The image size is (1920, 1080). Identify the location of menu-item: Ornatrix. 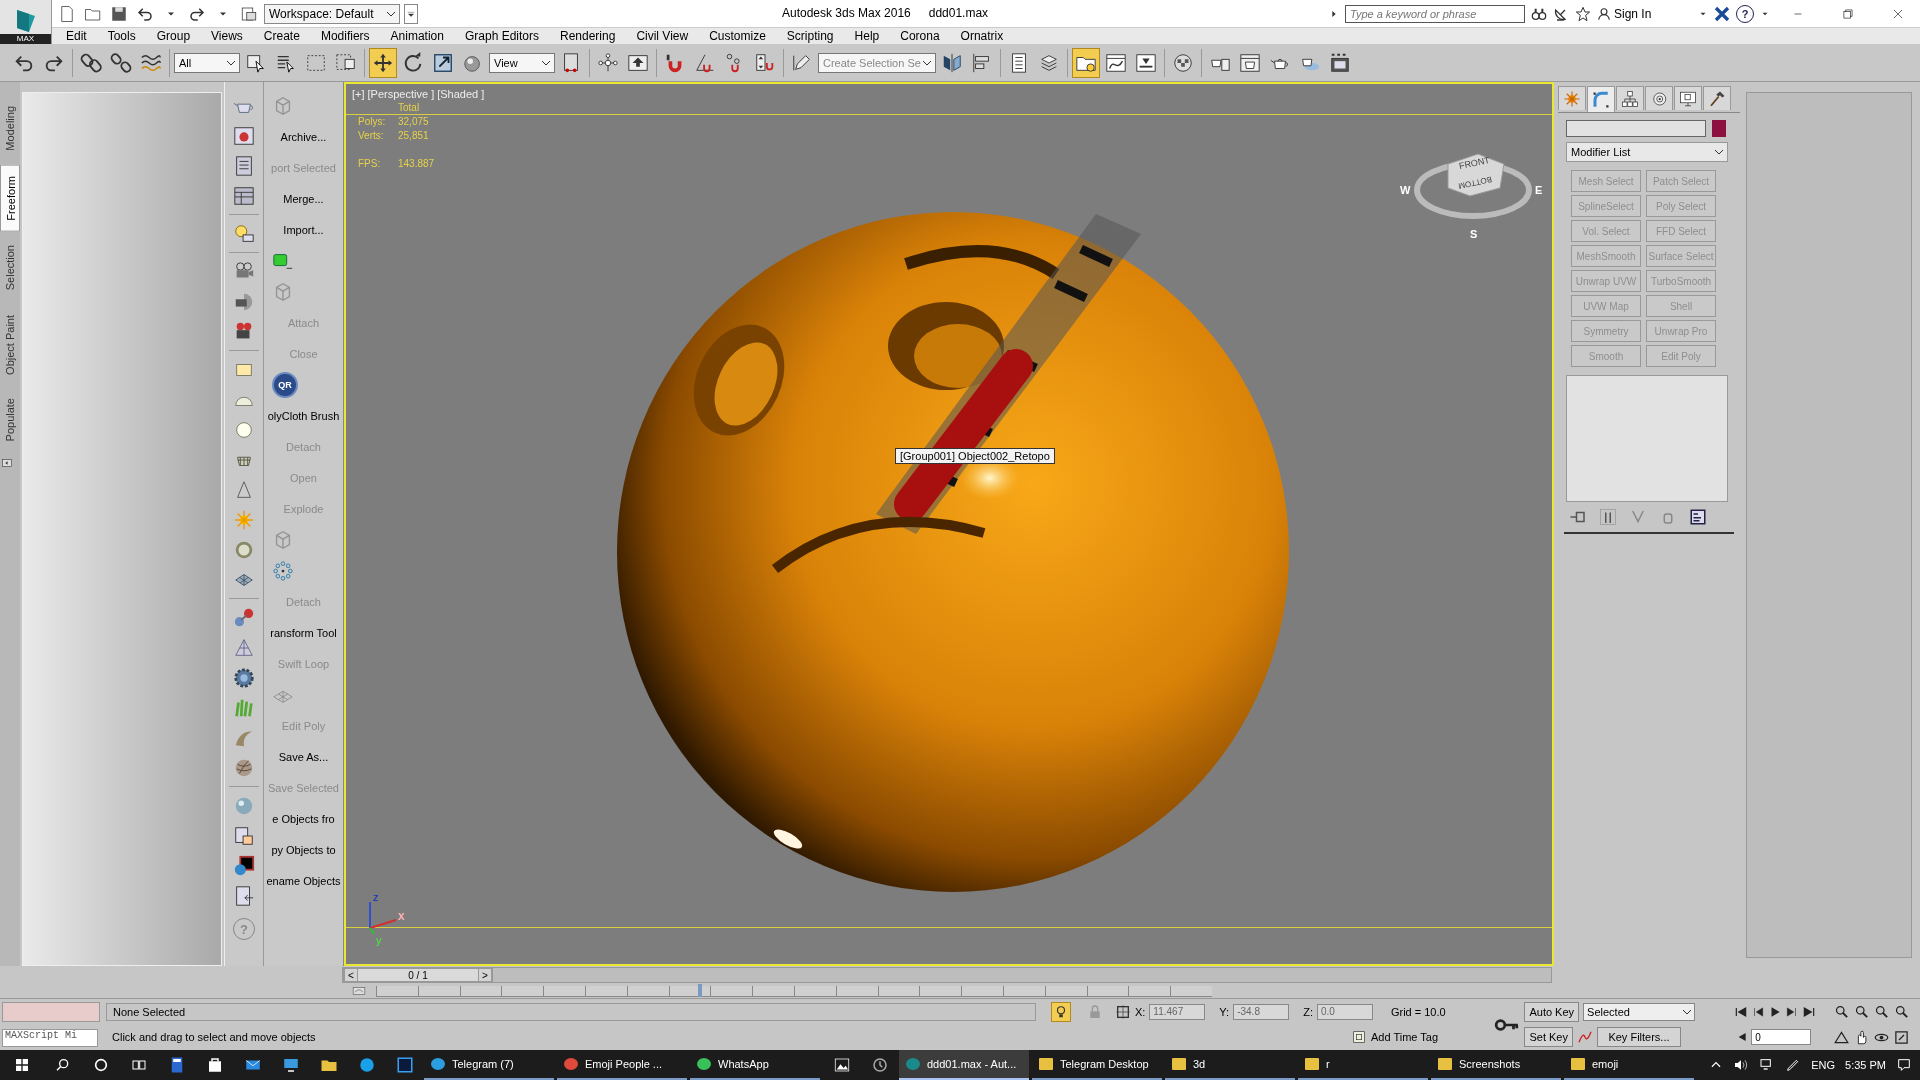
(980, 36).